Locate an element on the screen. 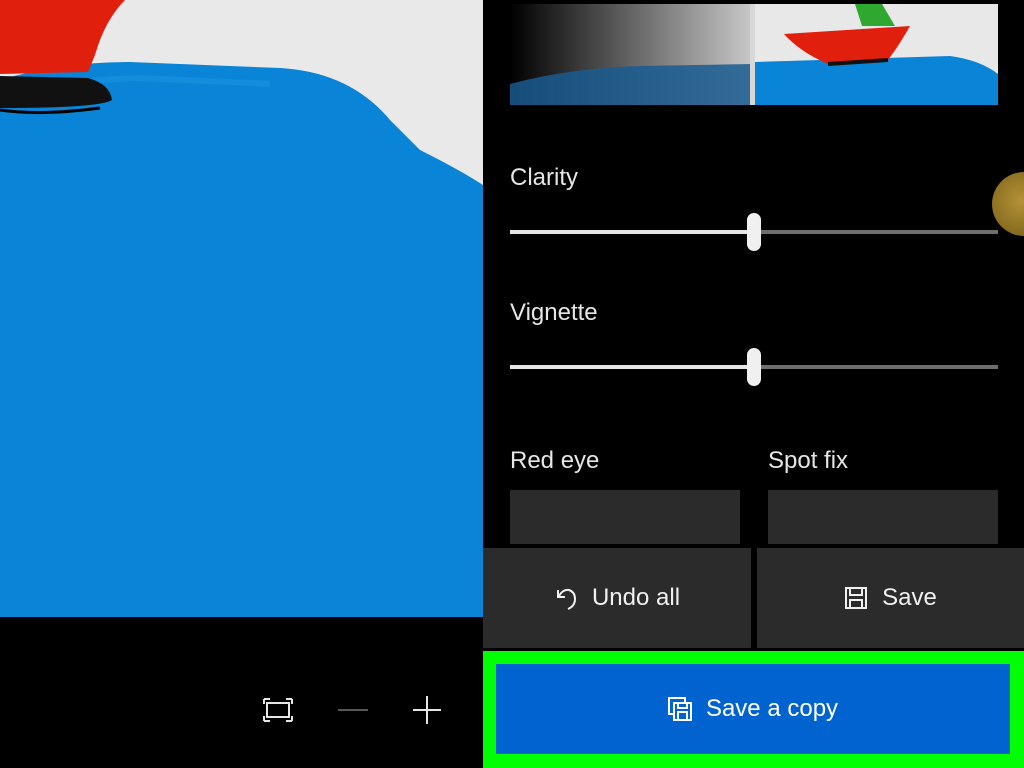  clarity-thumb is located at coordinates (754, 232).